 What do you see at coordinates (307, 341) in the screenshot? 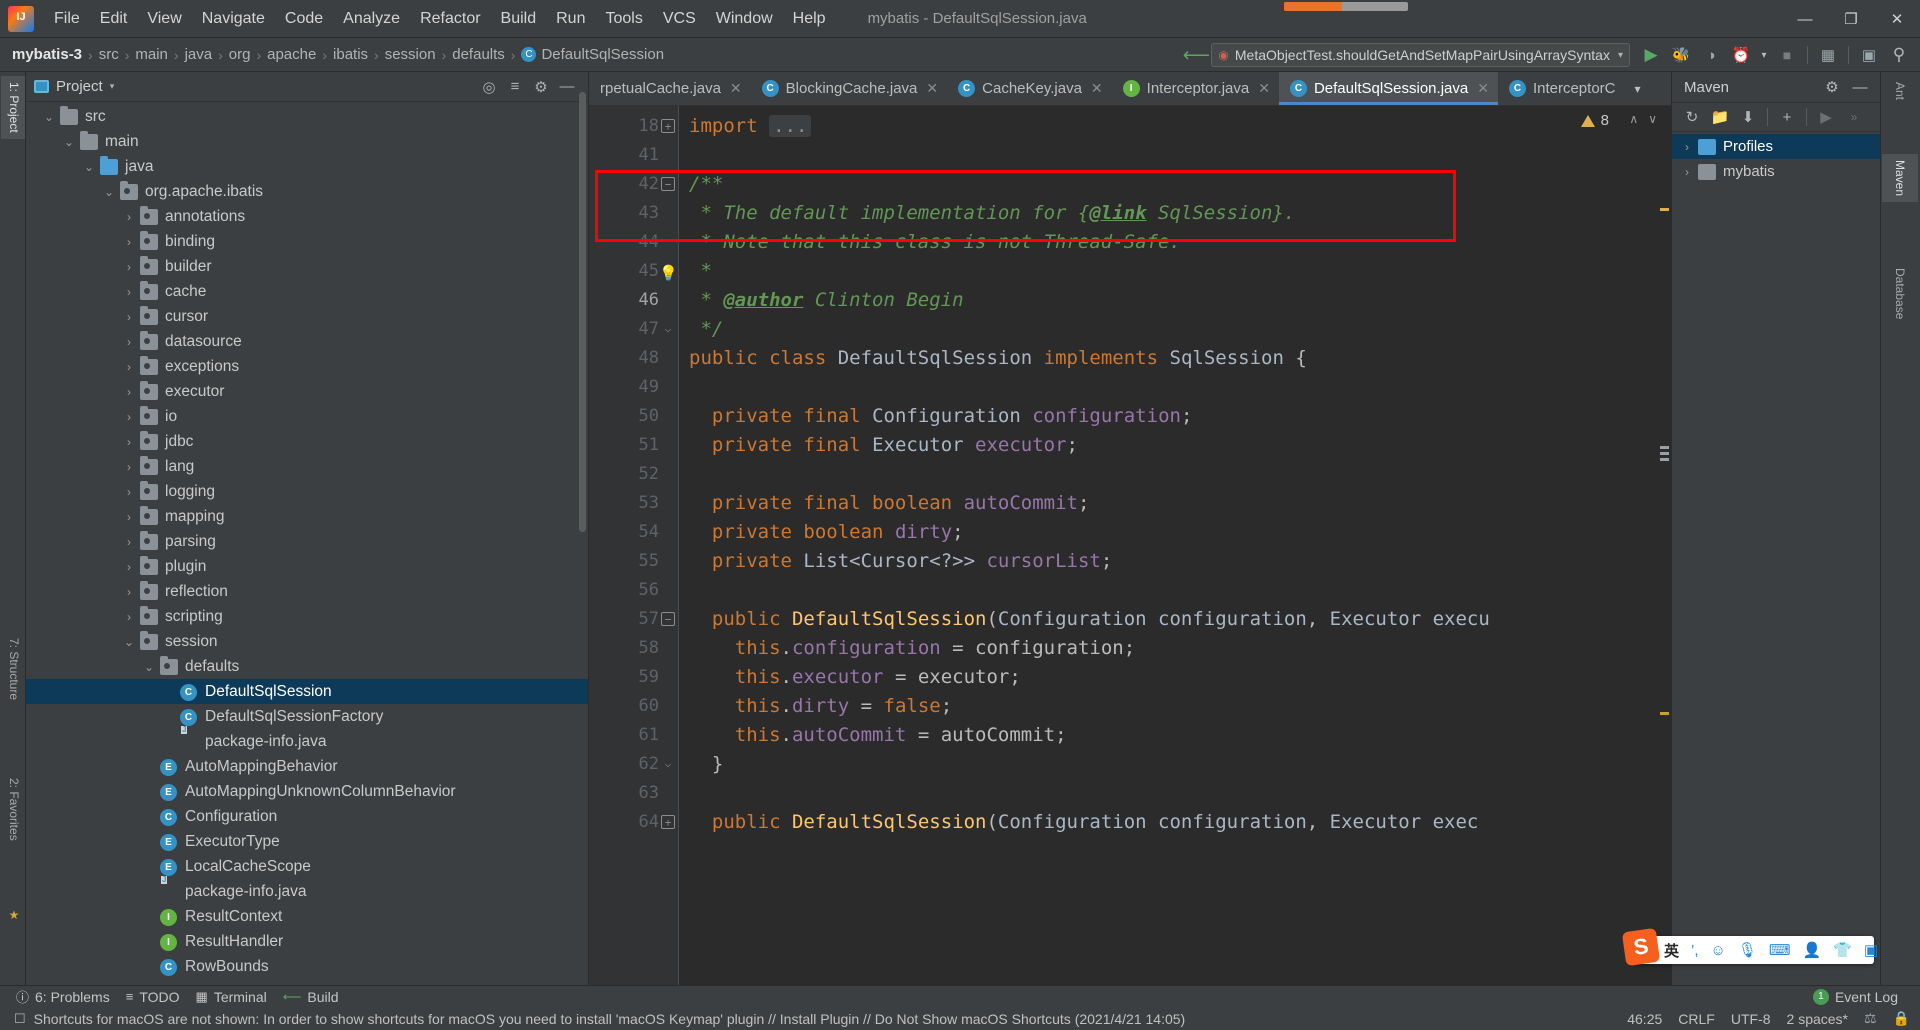
I see `tree-node-datasource: › datasource` at bounding box center [307, 341].